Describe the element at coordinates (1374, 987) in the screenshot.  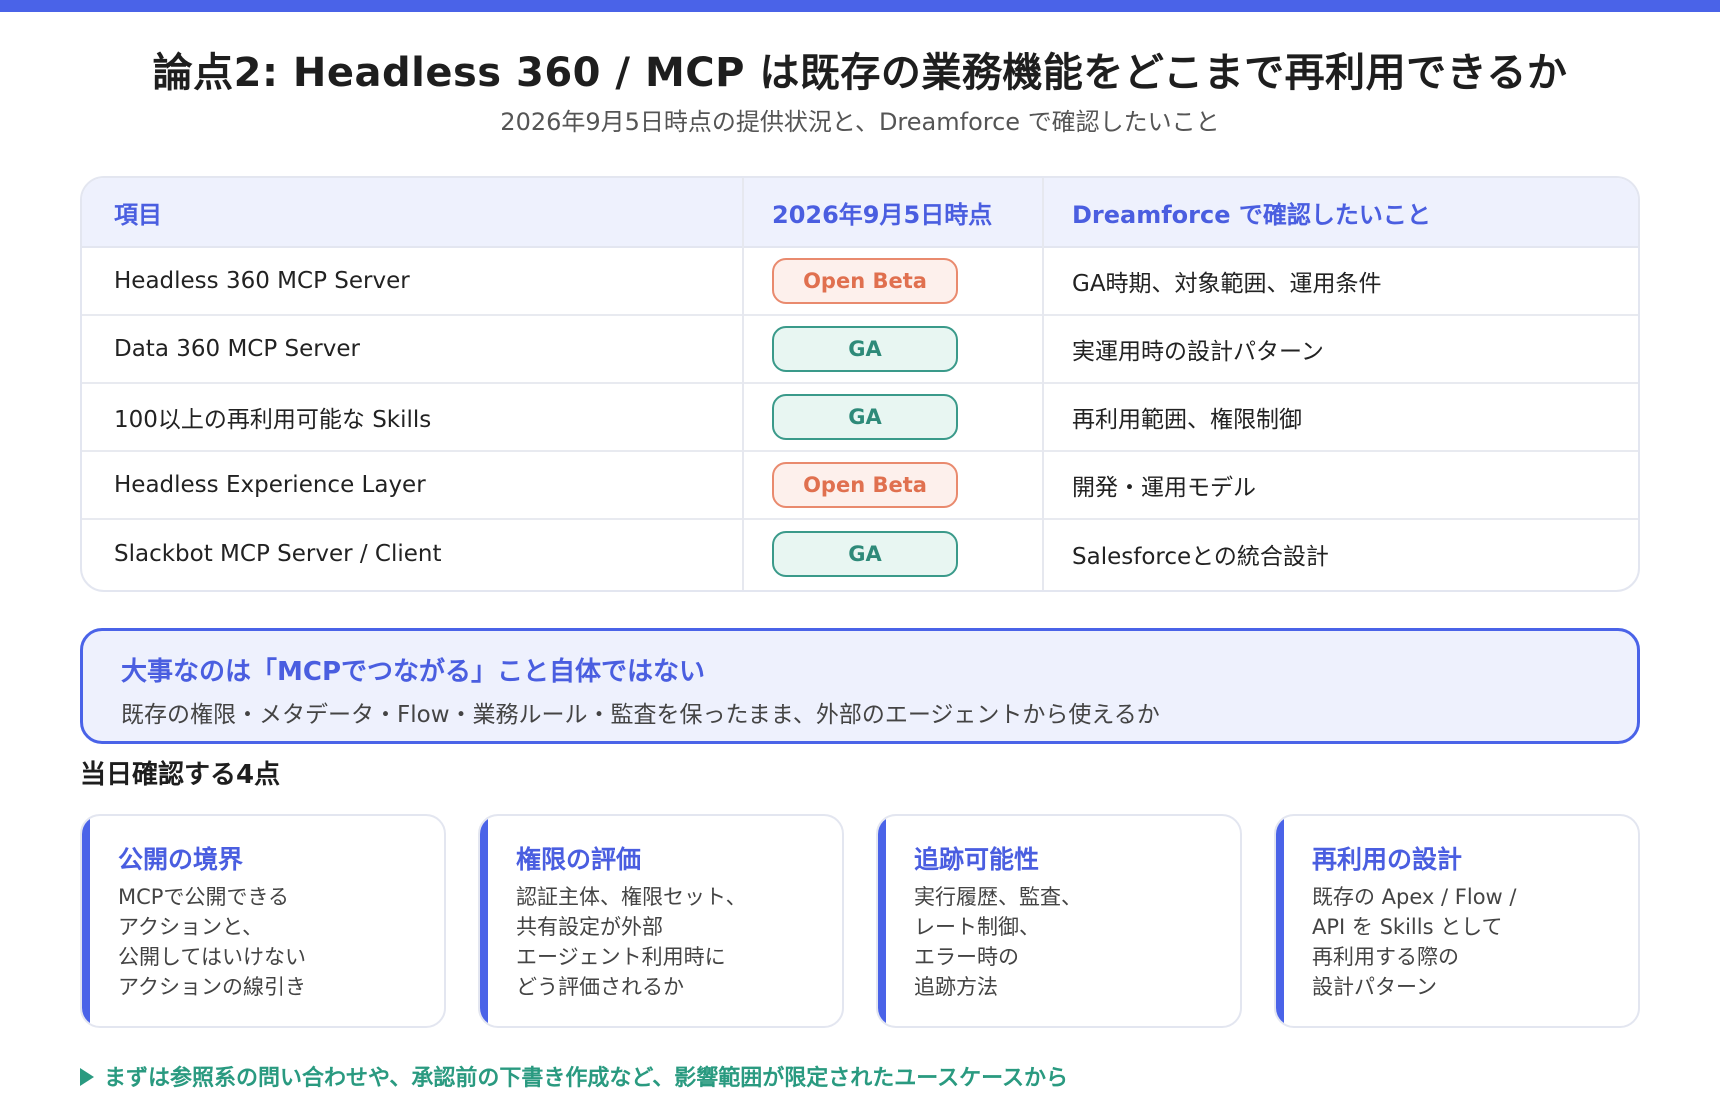
I see `point-line: 設計パターン` at that location.